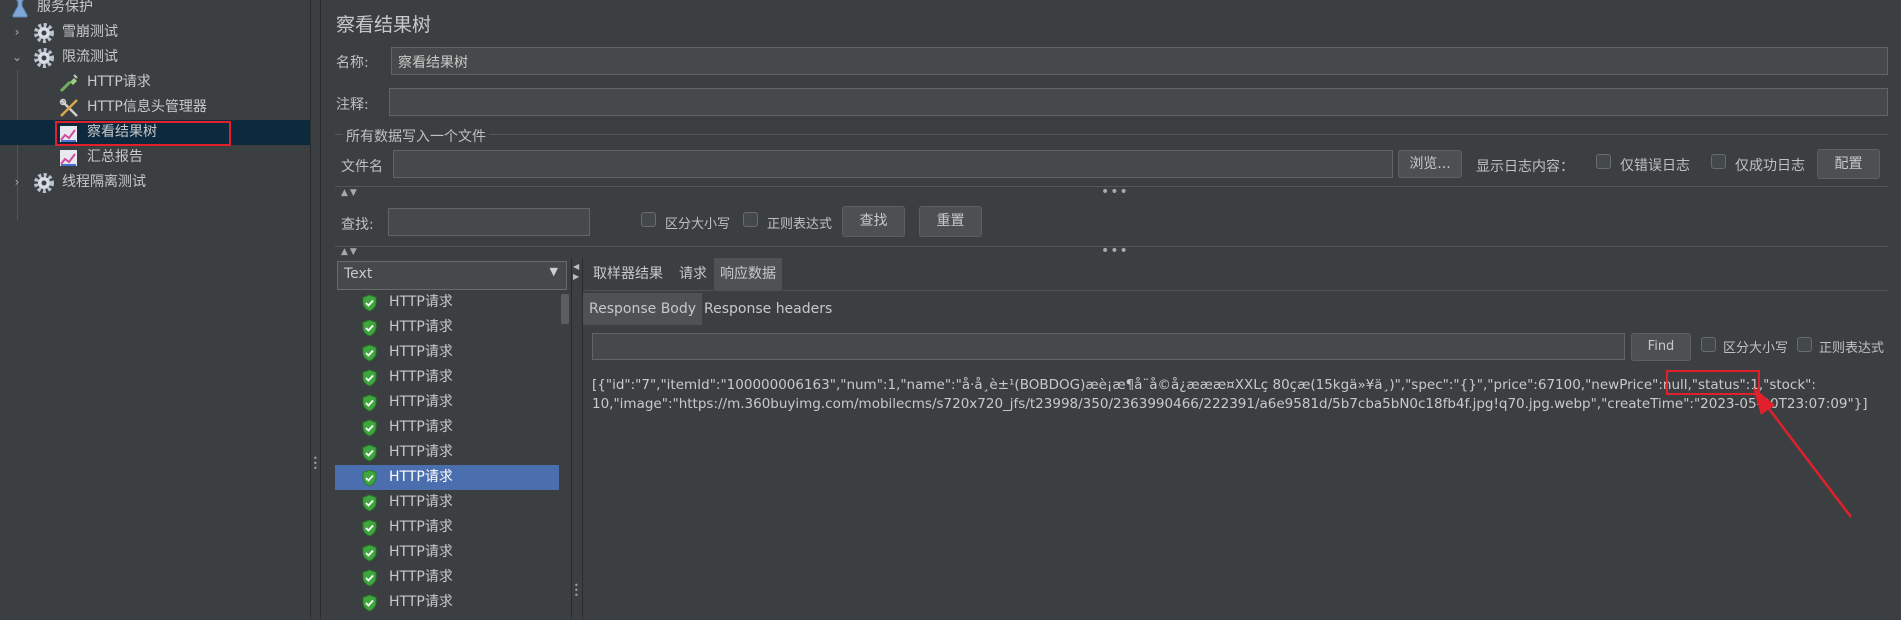 Image resolution: width=1901 pixels, height=620 pixels. Describe the element at coordinates (1138, 102) in the screenshot. I see `comment-field` at that location.